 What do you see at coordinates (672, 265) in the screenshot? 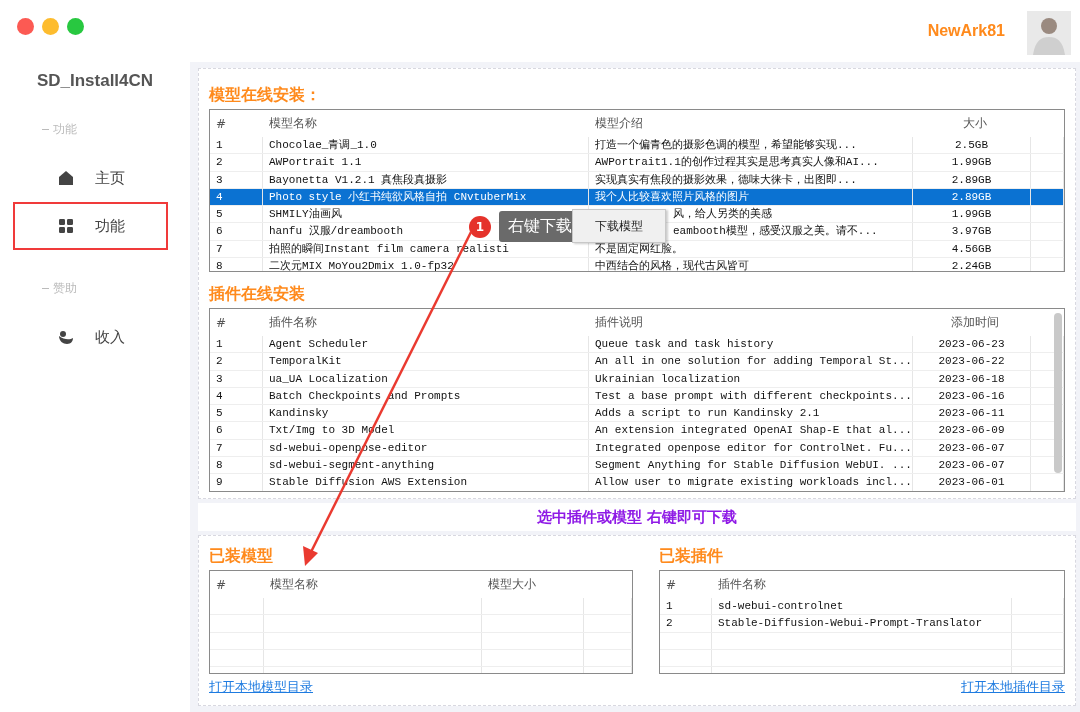
I see `table-cell: 中西结合的风格，现代古风皆可` at bounding box center [672, 265].